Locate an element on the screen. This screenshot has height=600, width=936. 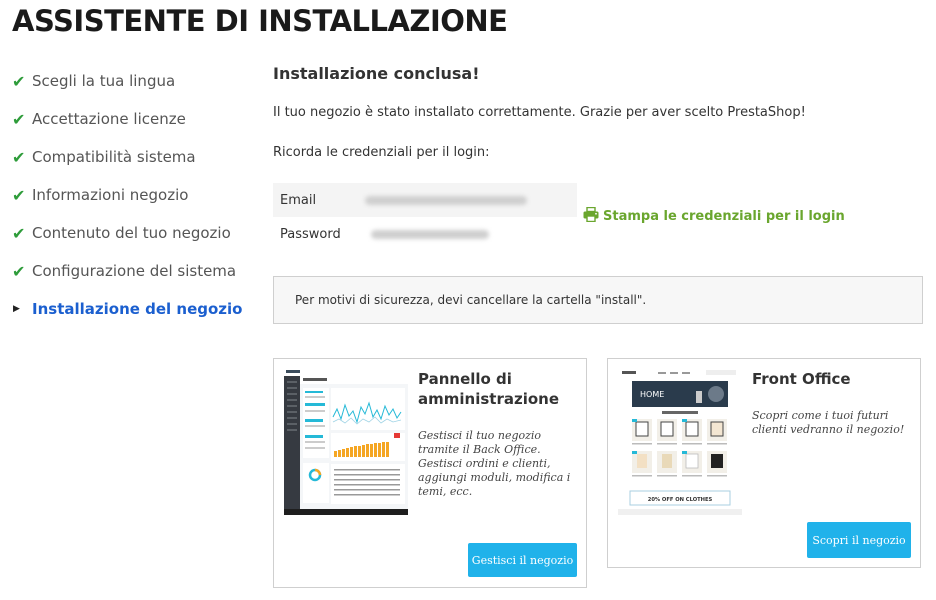
step-label: Configurazione del sistema is located at coordinates (134, 271).